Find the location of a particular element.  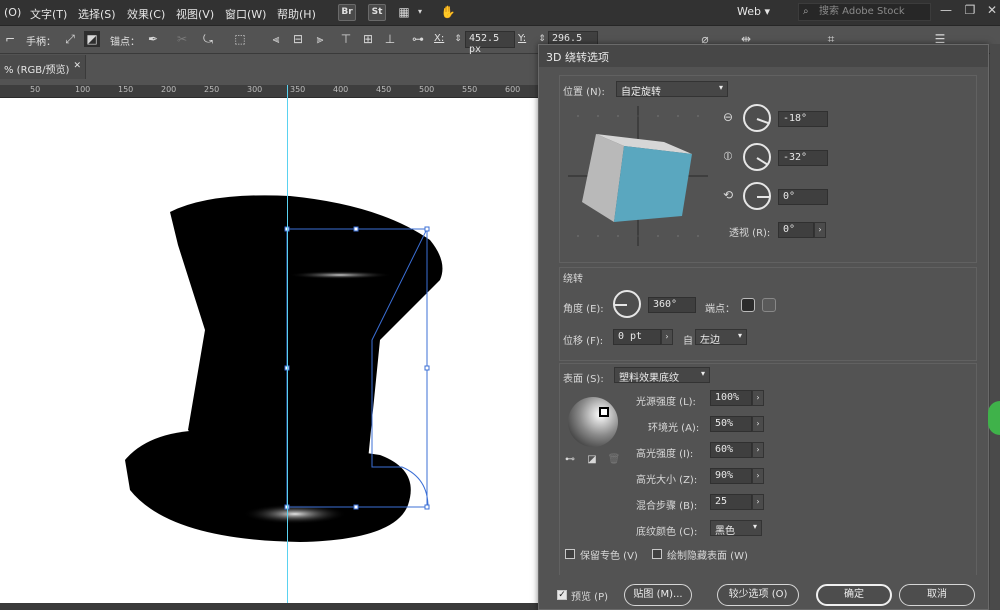

restore-icon: ❐ is located at coordinates (970, 11).